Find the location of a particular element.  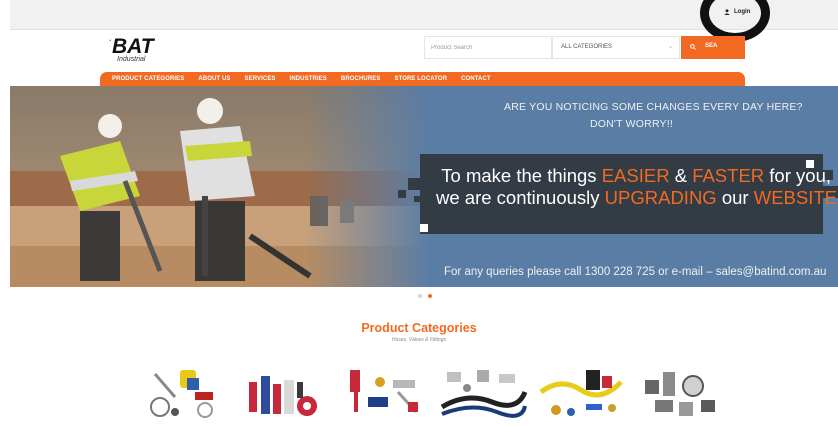

search-button: SEA is located at coordinates (713, 47).